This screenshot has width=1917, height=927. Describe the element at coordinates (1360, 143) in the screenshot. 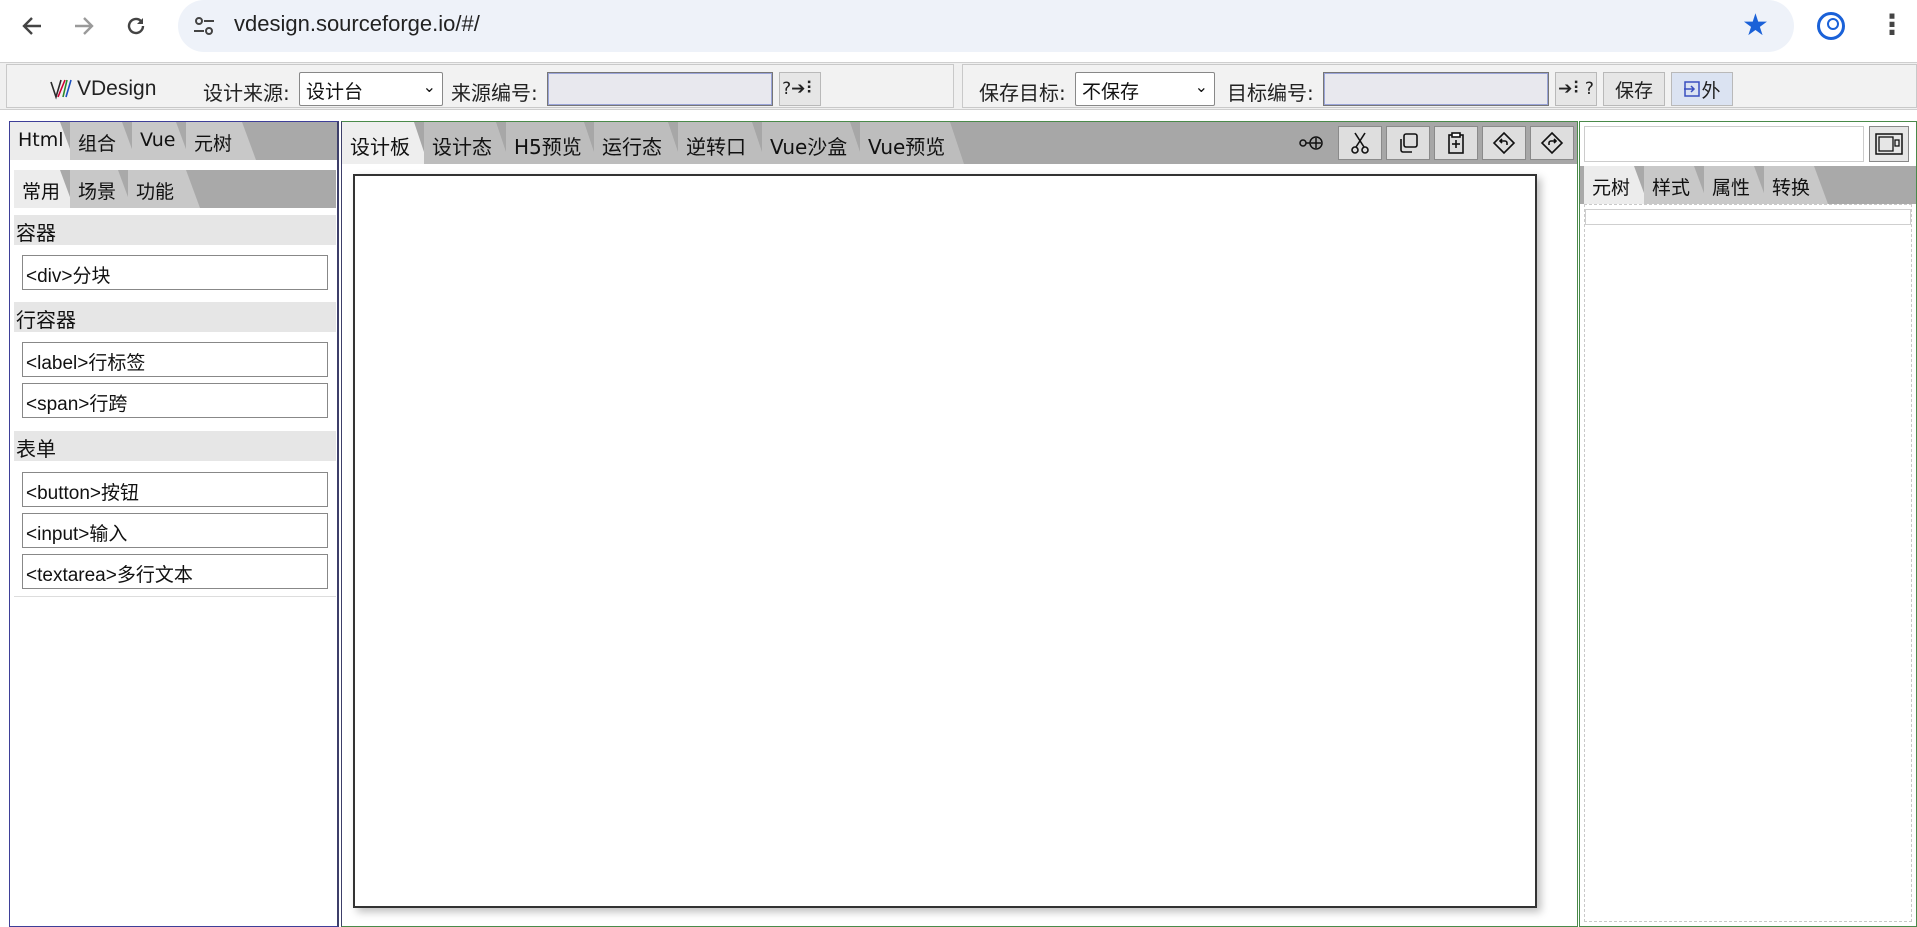

I see `cut-icon` at that location.